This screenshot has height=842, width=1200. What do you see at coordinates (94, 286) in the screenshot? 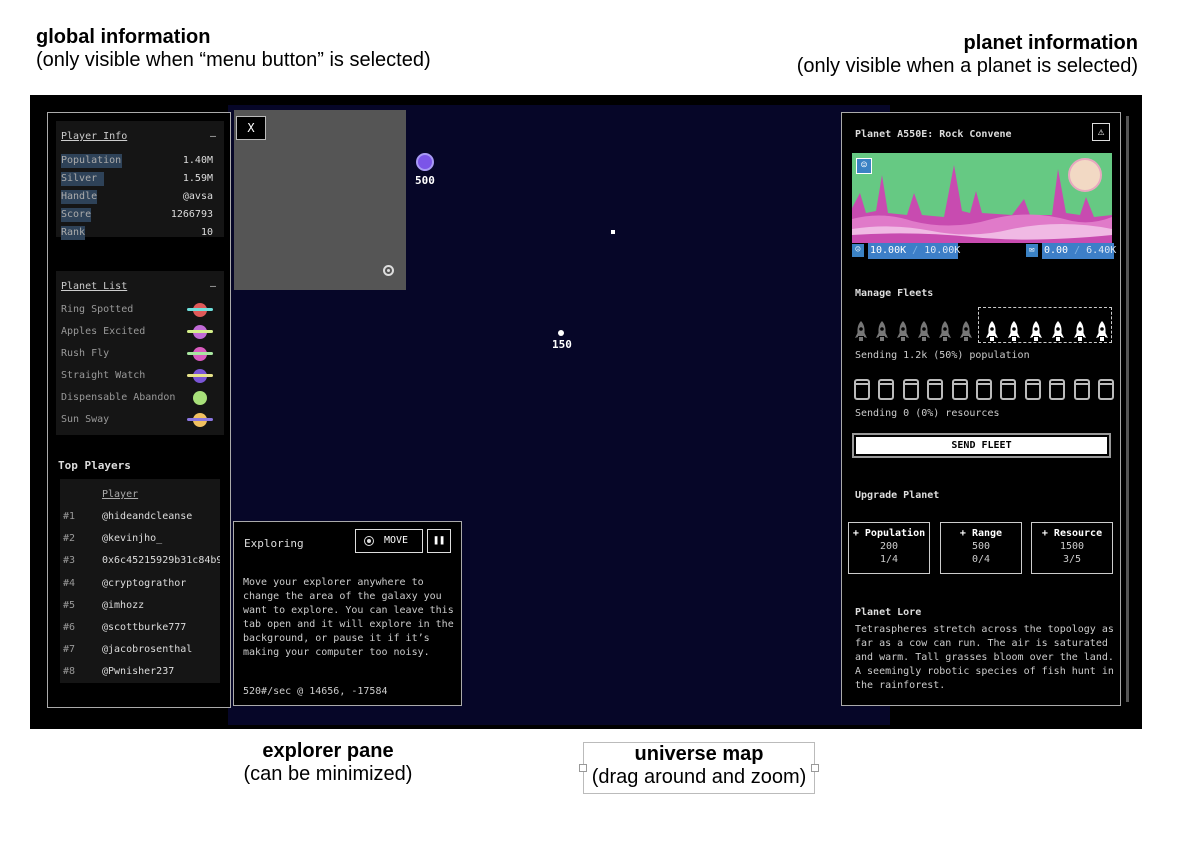
I see `planet-list-heading: Planet List` at bounding box center [94, 286].